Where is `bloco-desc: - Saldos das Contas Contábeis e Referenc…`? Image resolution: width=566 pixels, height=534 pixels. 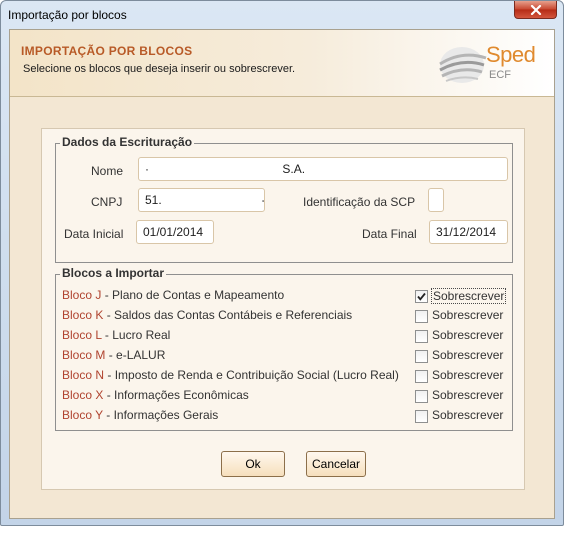
bloco-desc: - Saldos das Contas Contábeis e Referenc… is located at coordinates (228, 315).